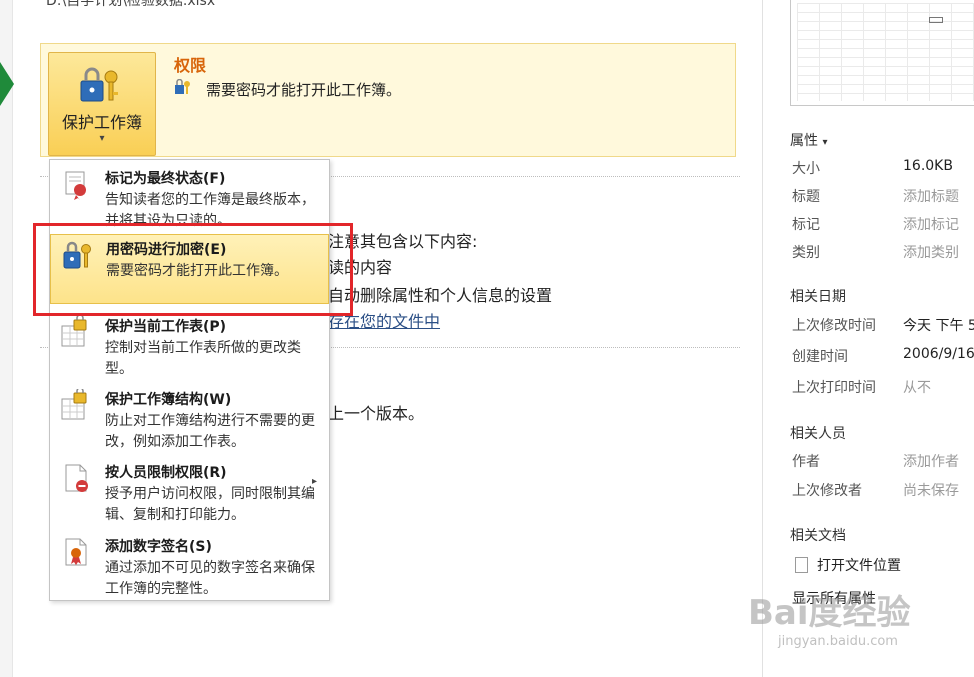 This screenshot has width=974, height=677. What do you see at coordinates (931, 196) in the screenshot?
I see `property-value-input: 添加标题` at bounding box center [931, 196].